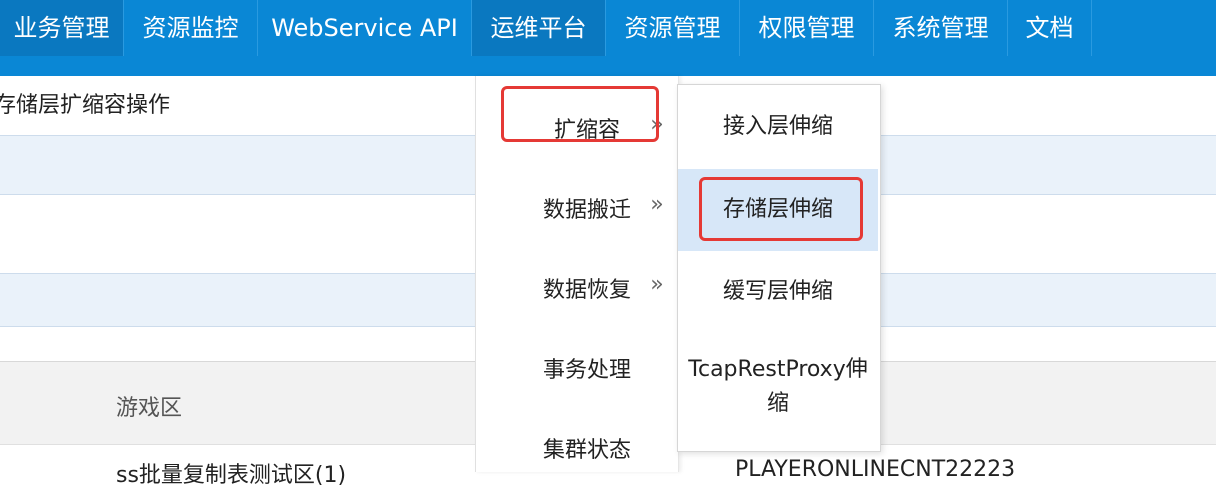 Image resolution: width=1216 pixels, height=489 pixels. I want to click on nav-item-business: 业务管理, so click(62, 28).